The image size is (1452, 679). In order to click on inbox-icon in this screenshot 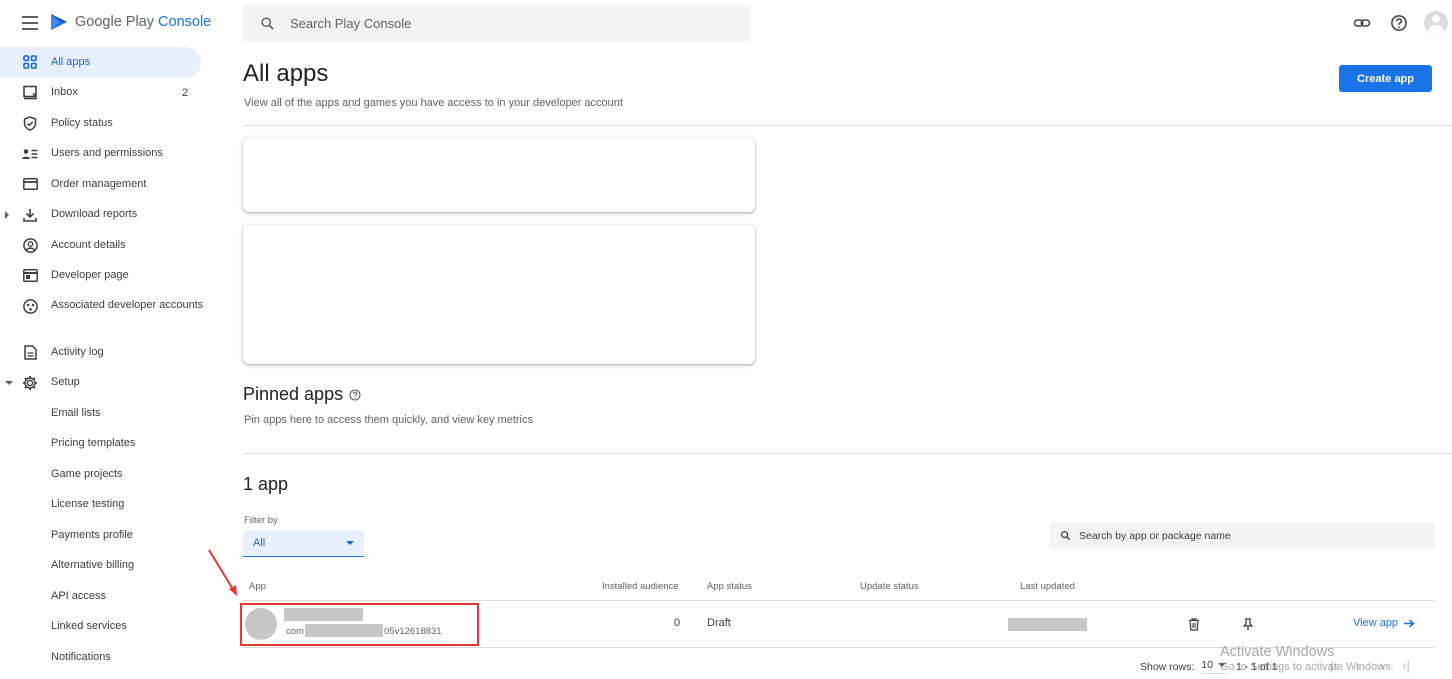, I will do `click(30, 93)`.